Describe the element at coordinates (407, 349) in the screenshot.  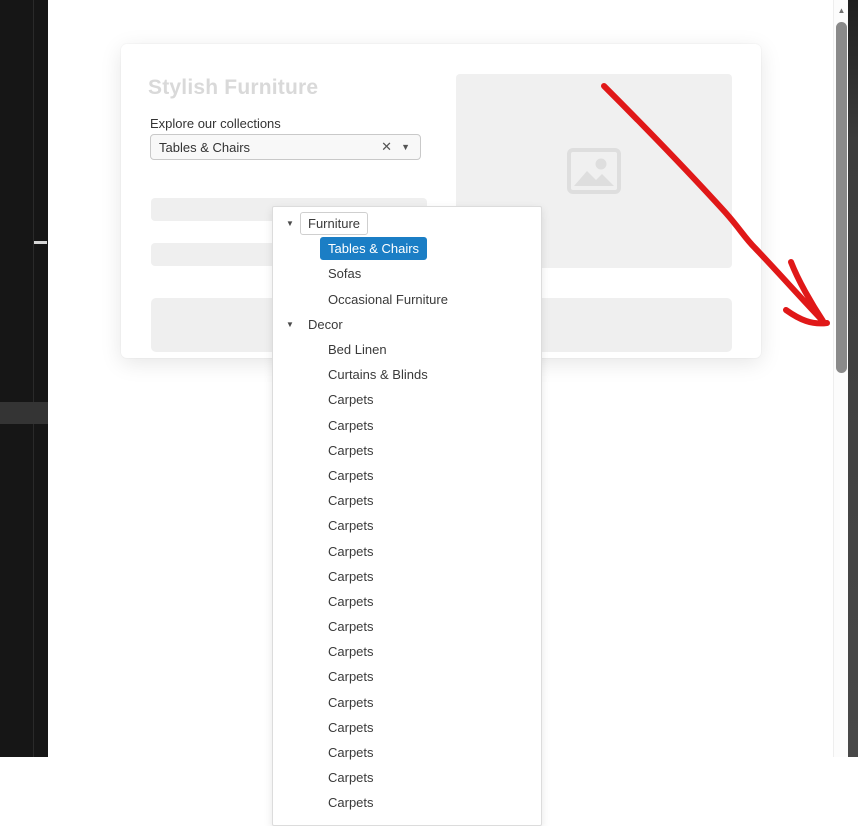
I see `tree-item: Bed Linen` at that location.